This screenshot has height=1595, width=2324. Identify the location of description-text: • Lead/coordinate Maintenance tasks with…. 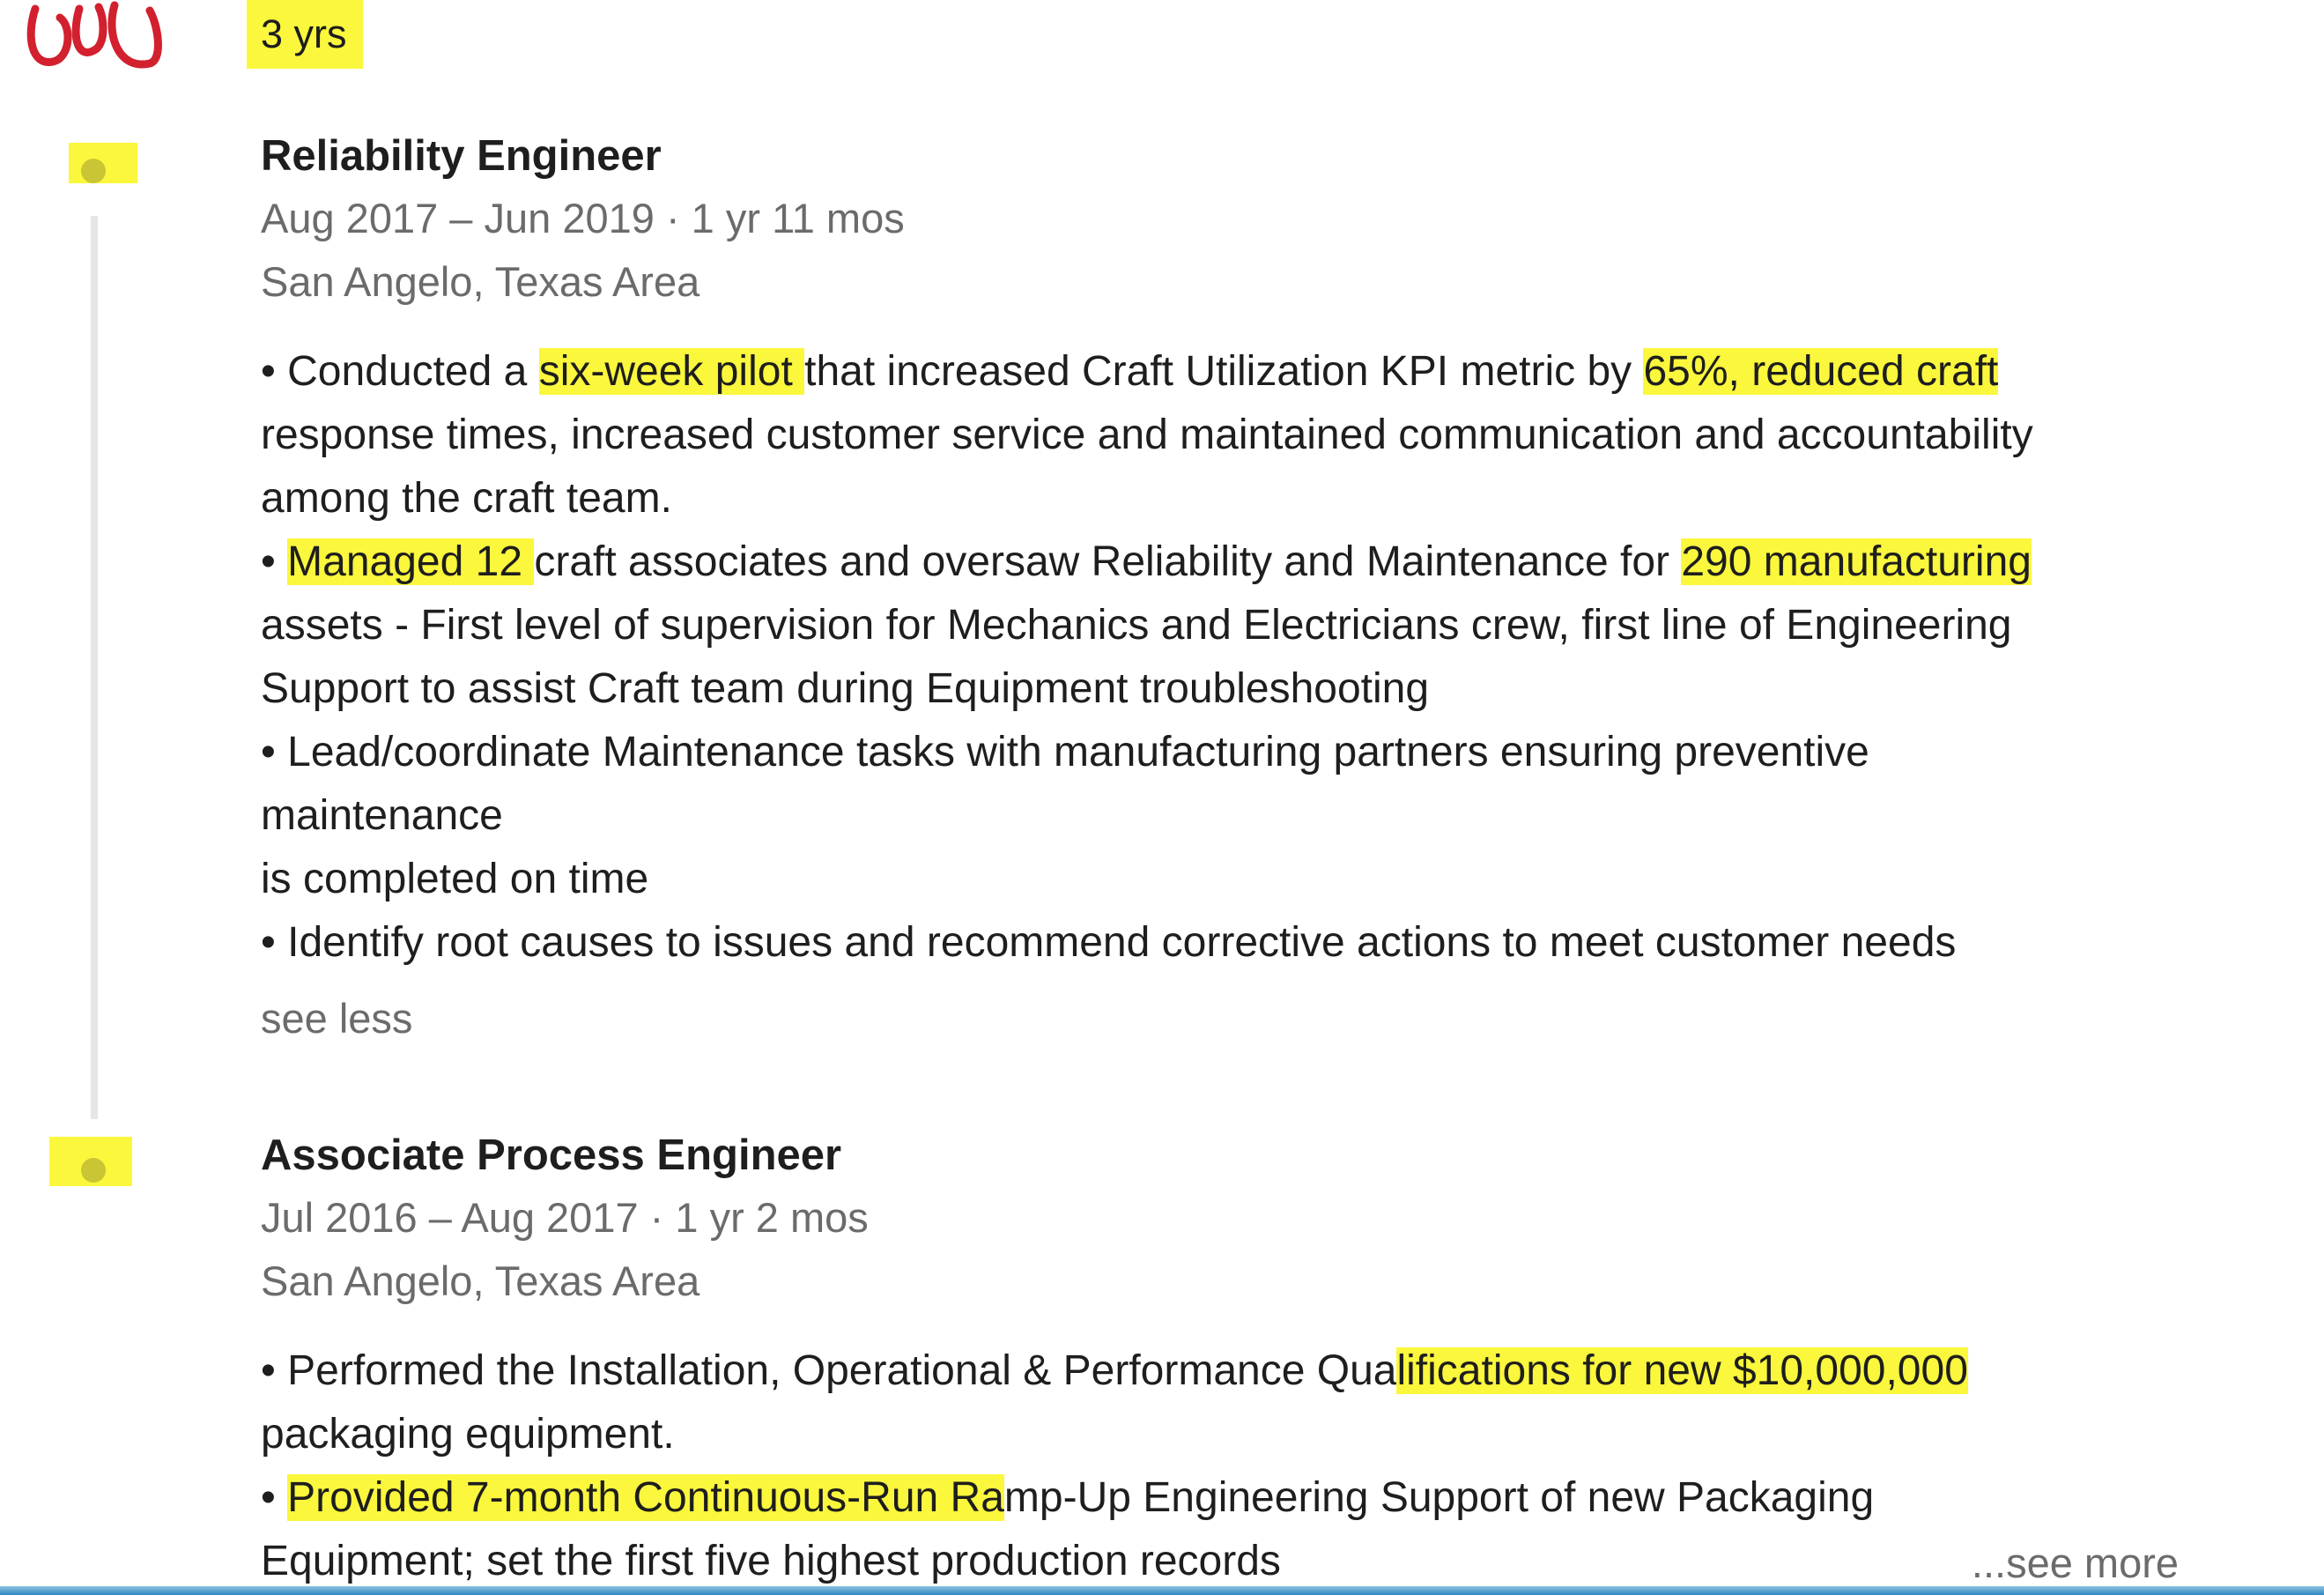
(1065, 752).